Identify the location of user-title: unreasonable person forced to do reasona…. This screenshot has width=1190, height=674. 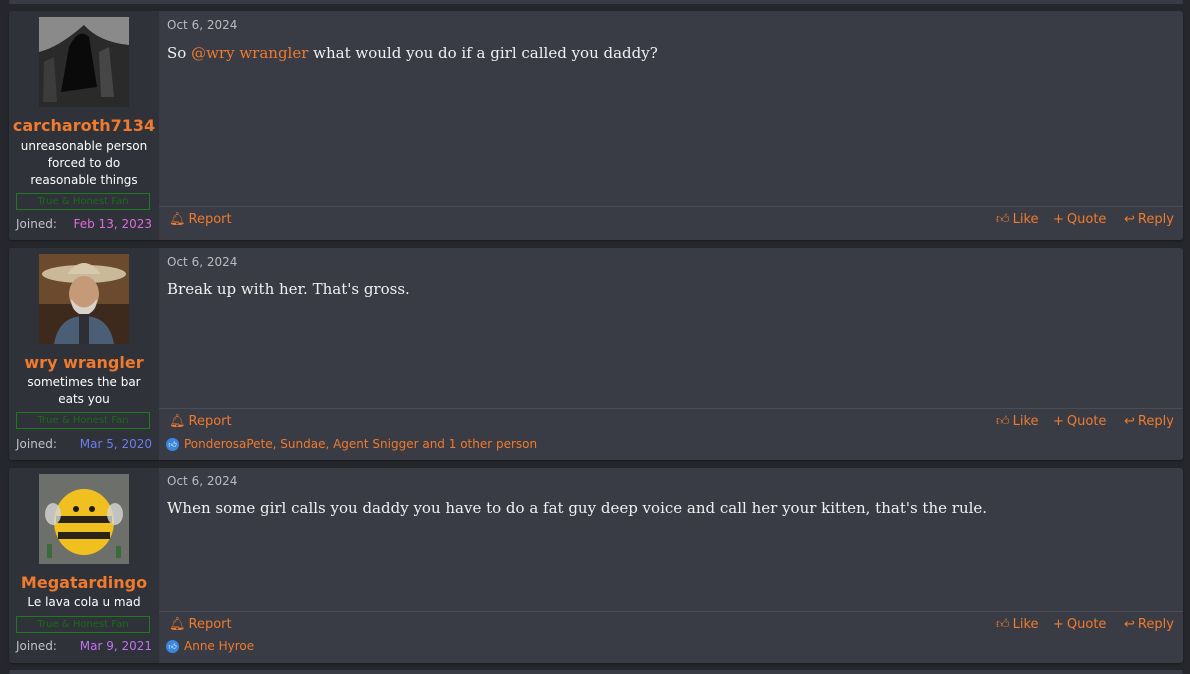
(84, 163).